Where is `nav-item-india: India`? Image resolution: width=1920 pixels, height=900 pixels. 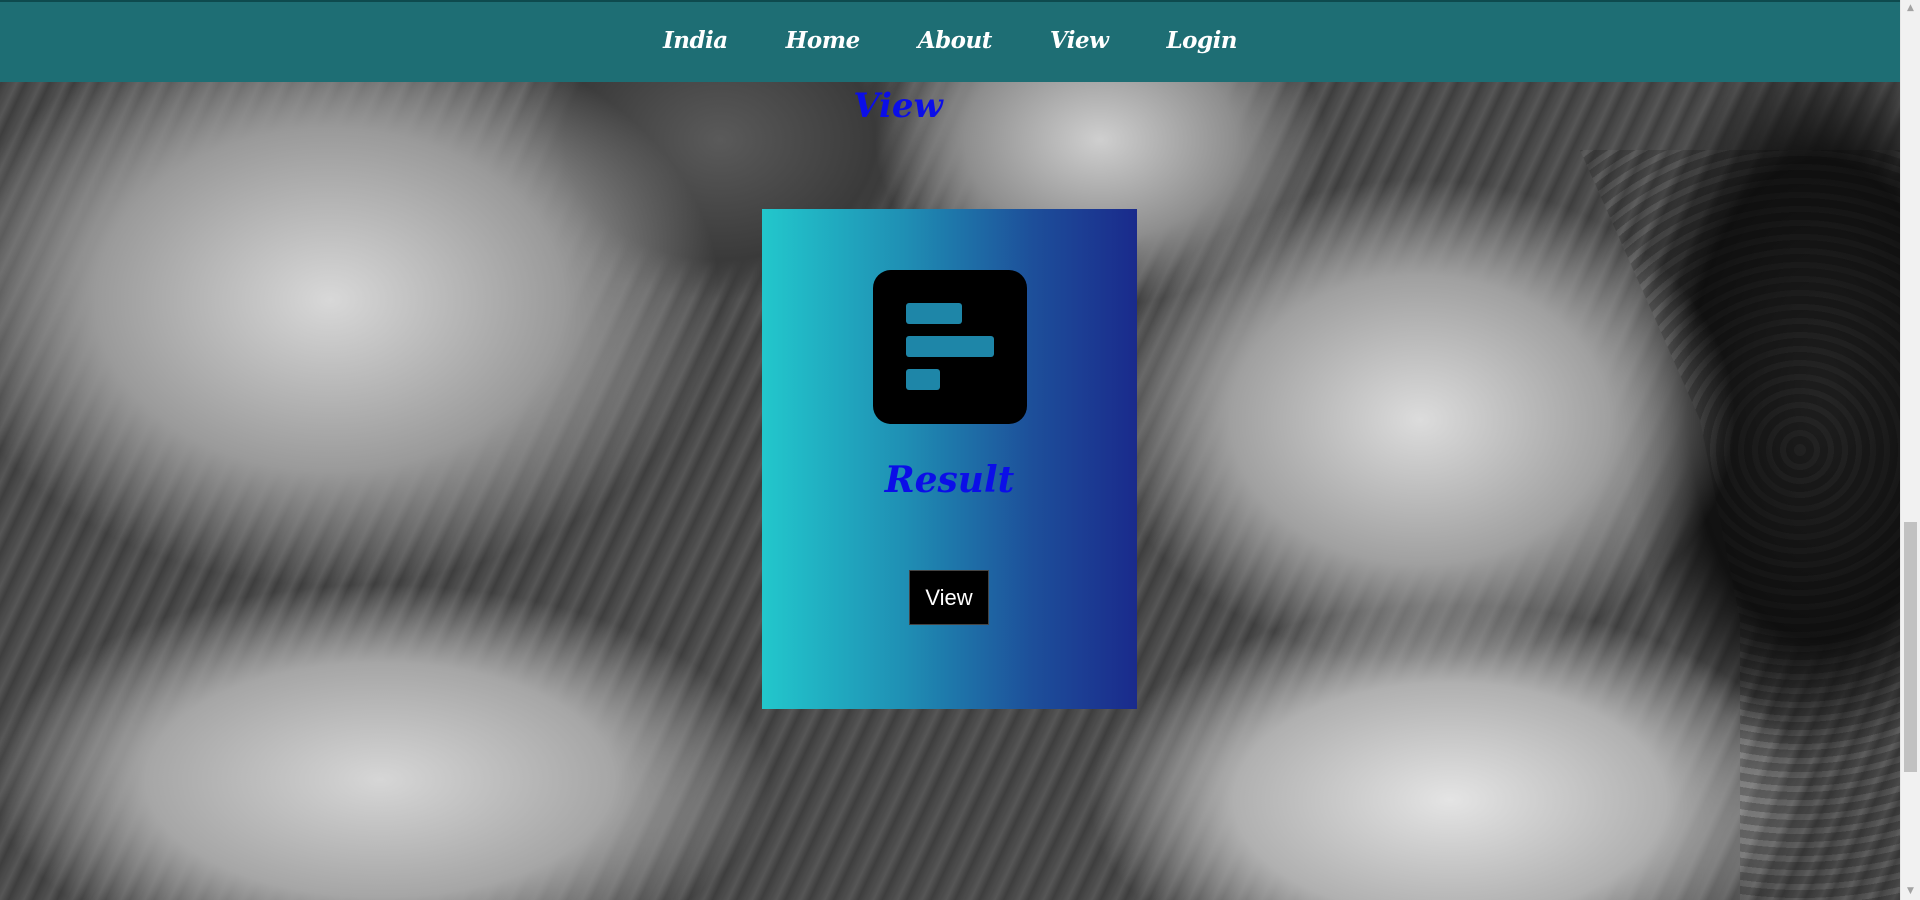 nav-item-india: India is located at coordinates (695, 40).